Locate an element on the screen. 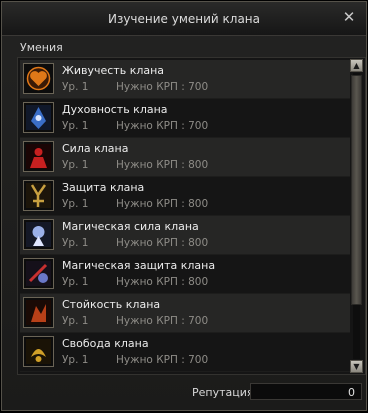 The width and height of the screenshot is (368, 413). skill-row: Живучесть клана Ур. 1 Нужно КРП : 700 is located at coordinates (185, 79).